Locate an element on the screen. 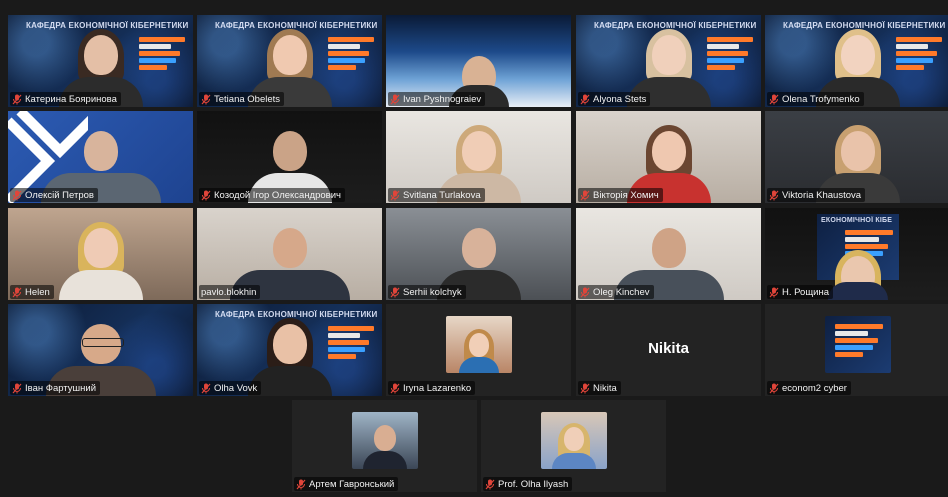  participant-name-label: Tetiana Obelets is located at coordinates (242, 99).